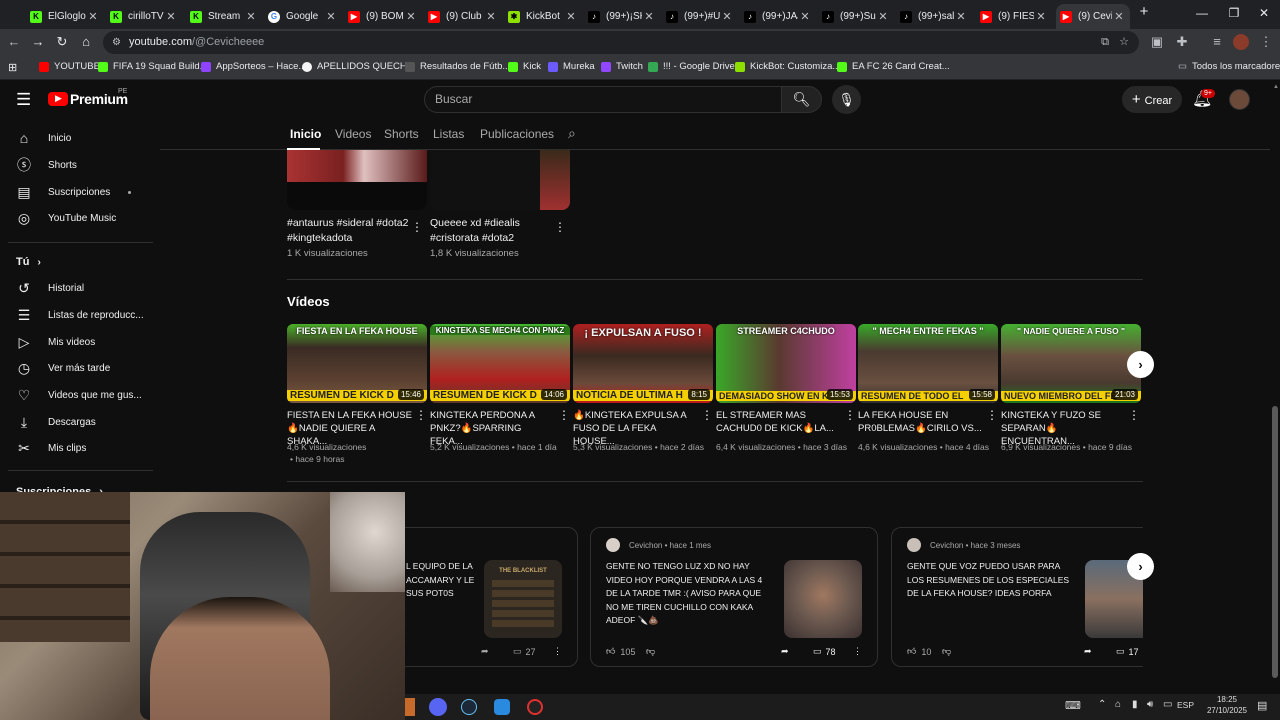 Image resolution: width=1280 pixels, height=720 pixels. Describe the element at coordinates (1118, 704) in the screenshot. I see `usb-icon: ⌂` at that location.